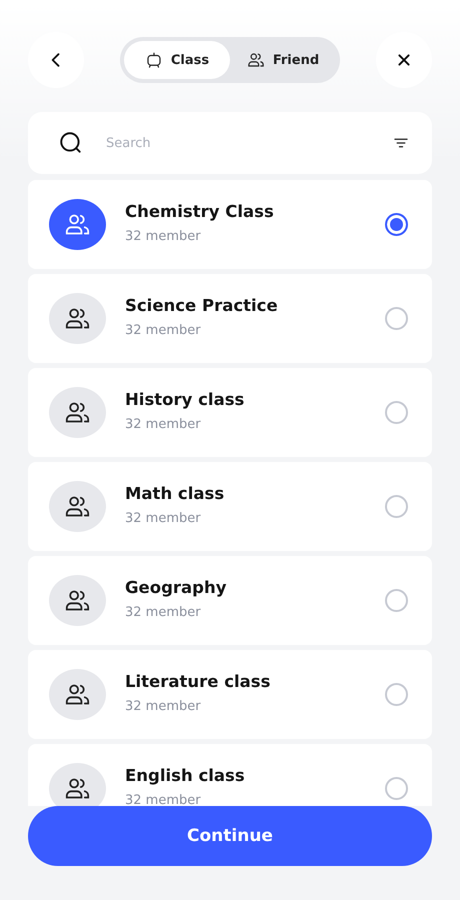  What do you see at coordinates (230, 506) in the screenshot?
I see `class-item: Math class 32 member` at bounding box center [230, 506].